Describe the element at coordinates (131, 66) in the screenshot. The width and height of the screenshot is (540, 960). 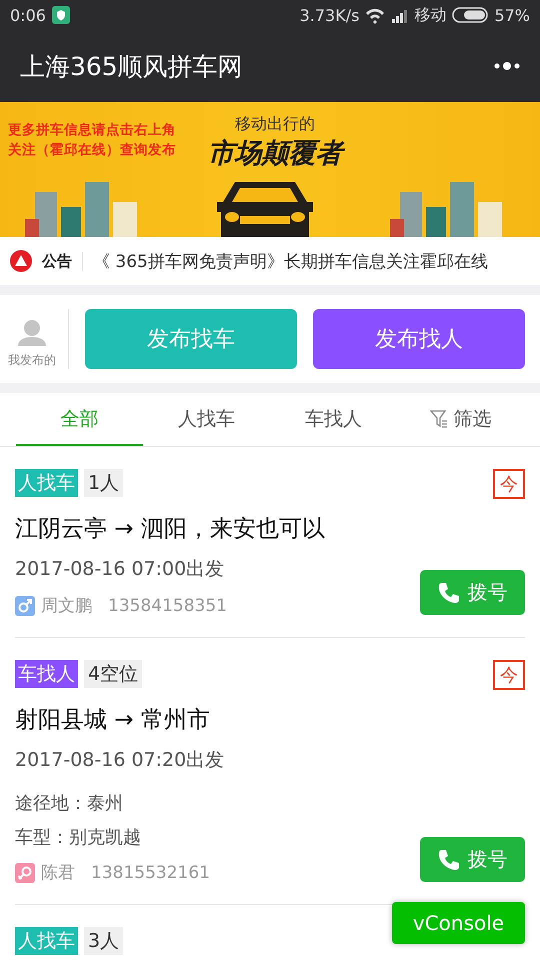
I see `page-title: 上海365顺风拼车网` at that location.